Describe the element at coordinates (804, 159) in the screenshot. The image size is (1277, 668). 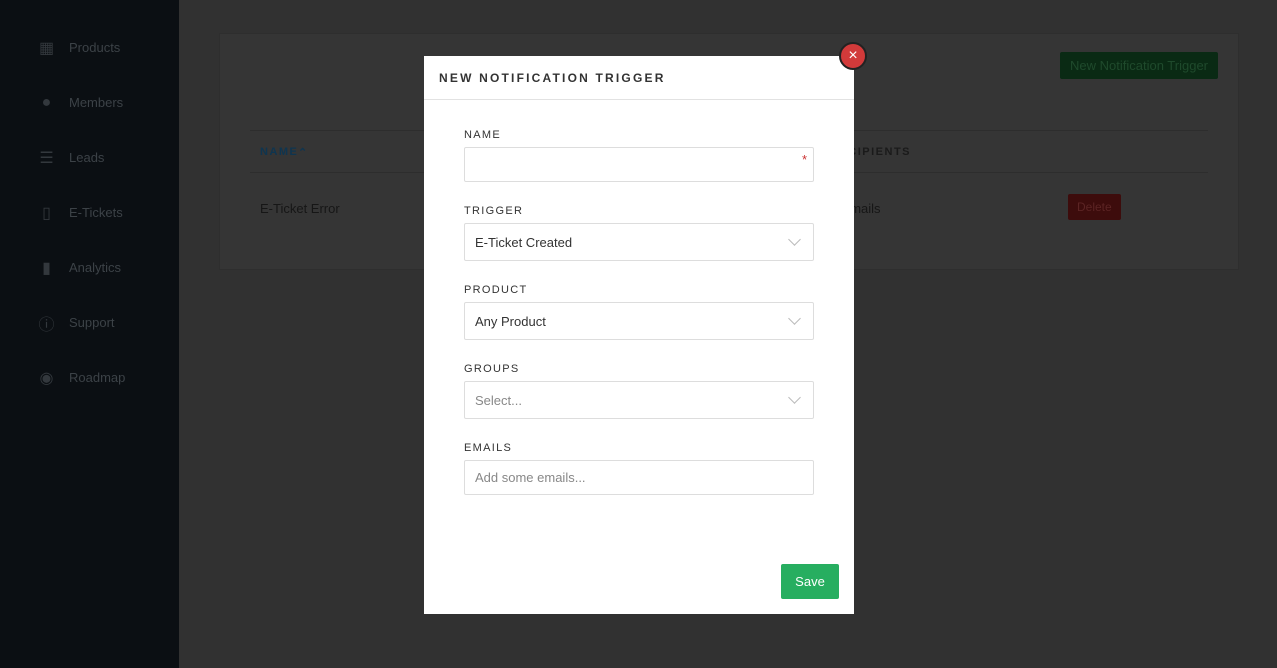
I see `required-mark: *` at that location.